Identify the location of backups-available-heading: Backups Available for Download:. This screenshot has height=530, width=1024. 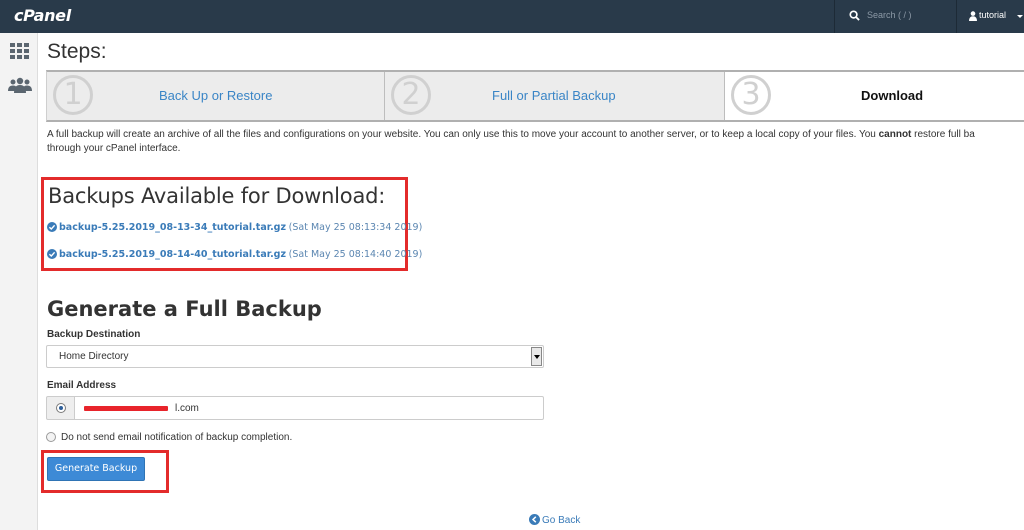
(217, 196).